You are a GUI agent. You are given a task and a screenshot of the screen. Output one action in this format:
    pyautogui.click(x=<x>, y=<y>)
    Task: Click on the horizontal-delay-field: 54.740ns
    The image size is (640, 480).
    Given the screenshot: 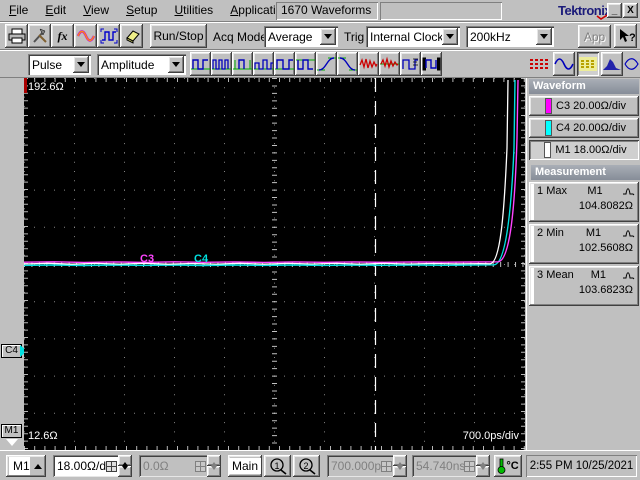 What is the action you would take?
    pyautogui.click(x=451, y=466)
    